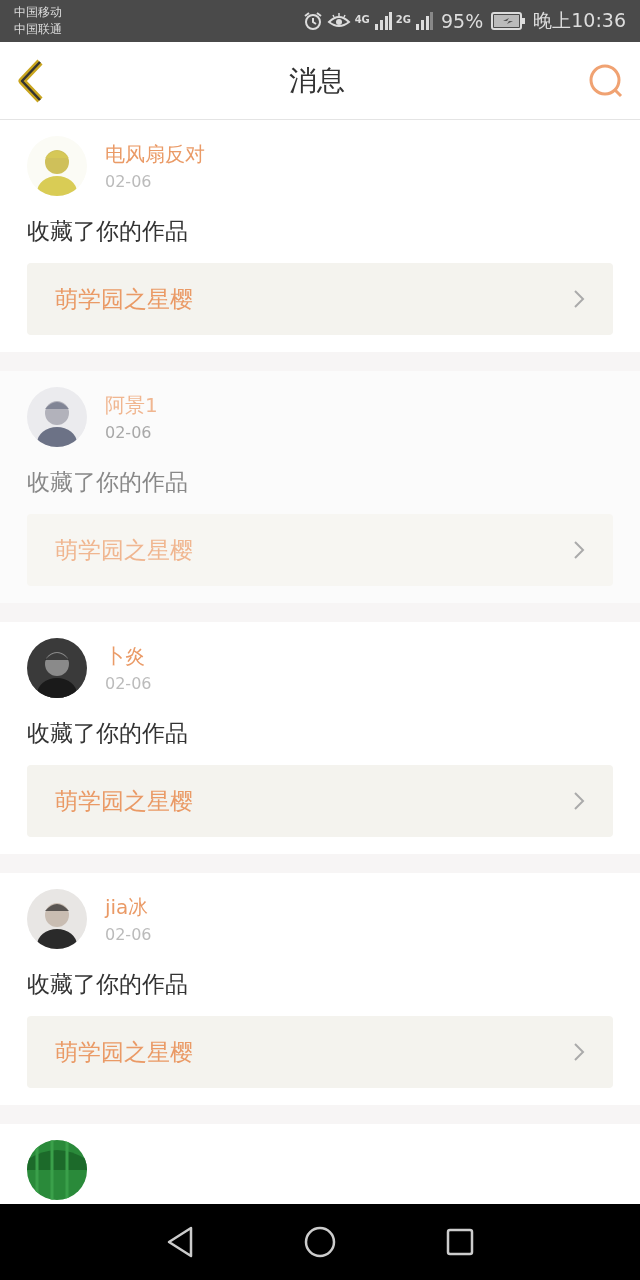  I want to click on carrier-name: 中国联通, so click(38, 29).